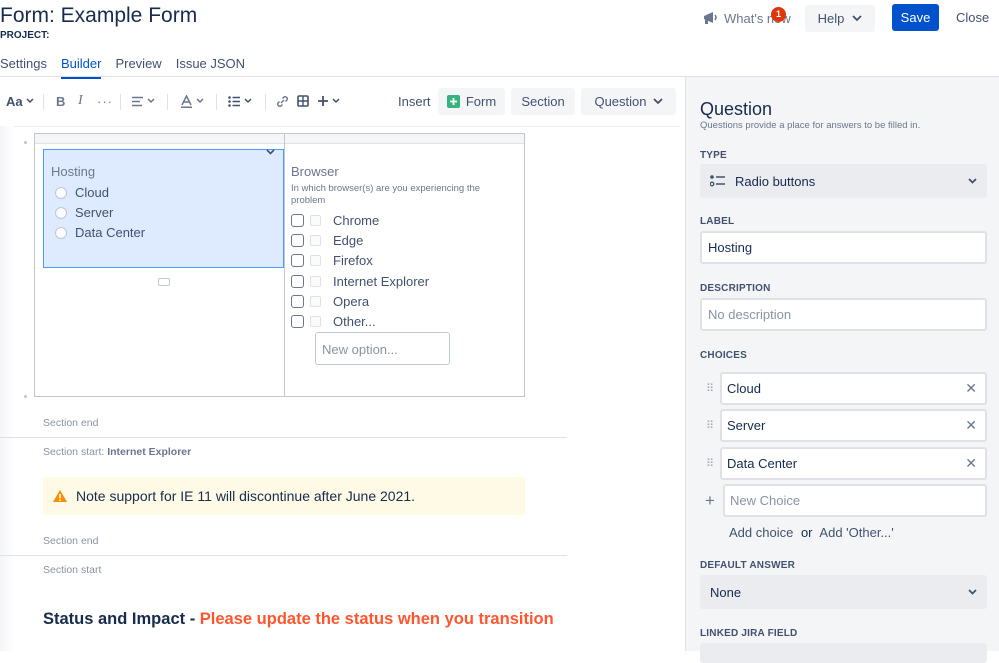 This screenshot has width=999, height=663. I want to click on add-choice-links: Add choice or Add 'Other...', so click(811, 532).